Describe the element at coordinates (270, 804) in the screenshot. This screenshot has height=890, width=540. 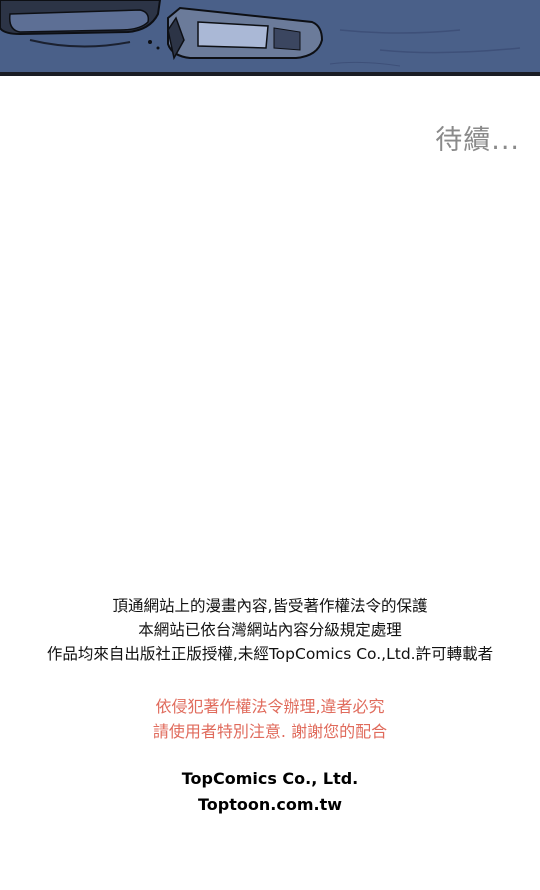
I see `brand-website: Toptoon.com.tw` at that location.